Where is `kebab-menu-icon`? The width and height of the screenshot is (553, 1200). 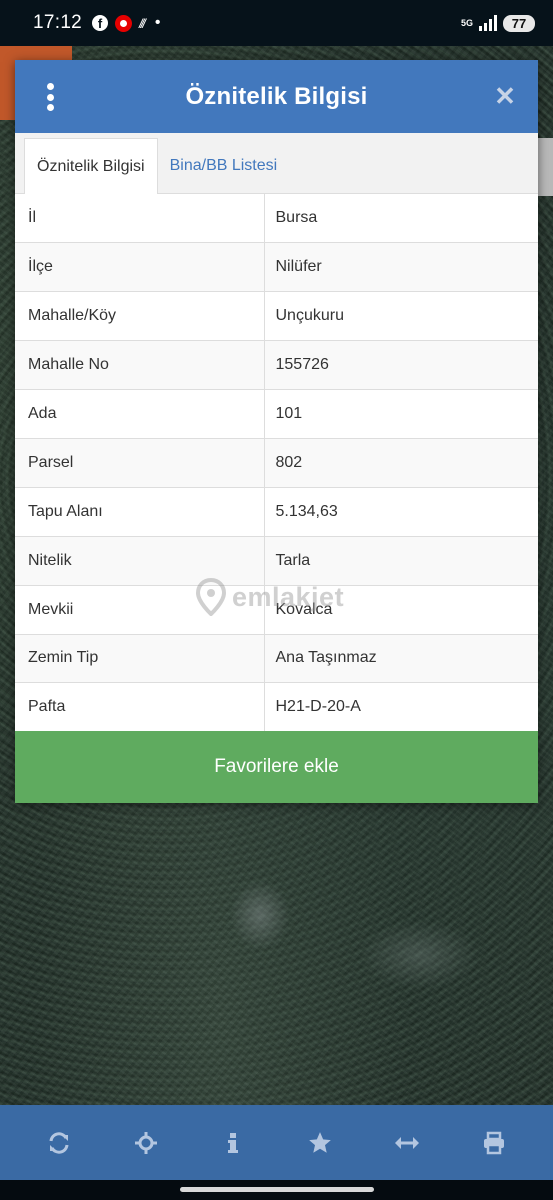 kebab-menu-icon is located at coordinates (50, 97).